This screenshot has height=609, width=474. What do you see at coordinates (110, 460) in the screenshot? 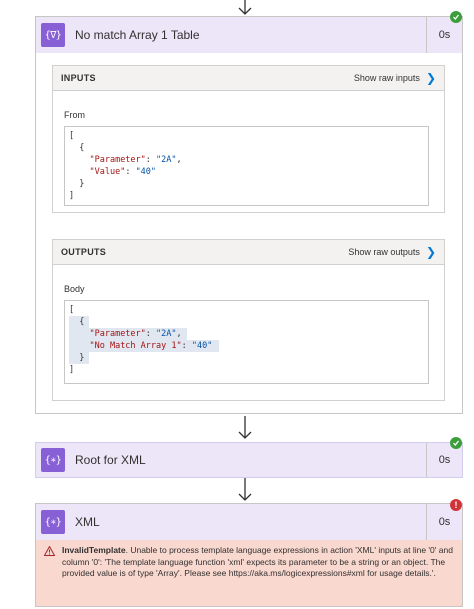
I see `action-title: Root for XML` at bounding box center [110, 460].